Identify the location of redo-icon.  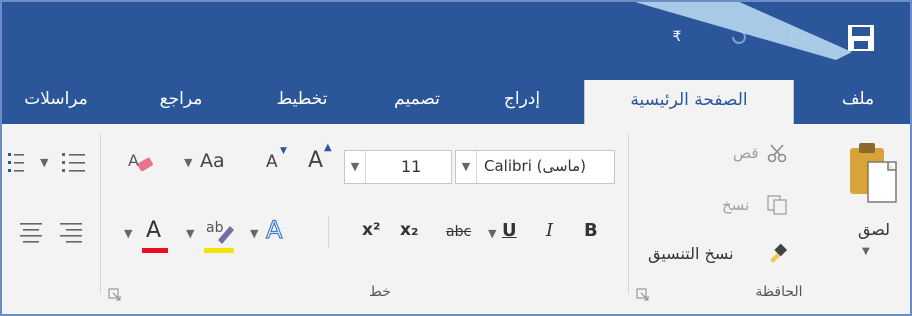
(797, 37).